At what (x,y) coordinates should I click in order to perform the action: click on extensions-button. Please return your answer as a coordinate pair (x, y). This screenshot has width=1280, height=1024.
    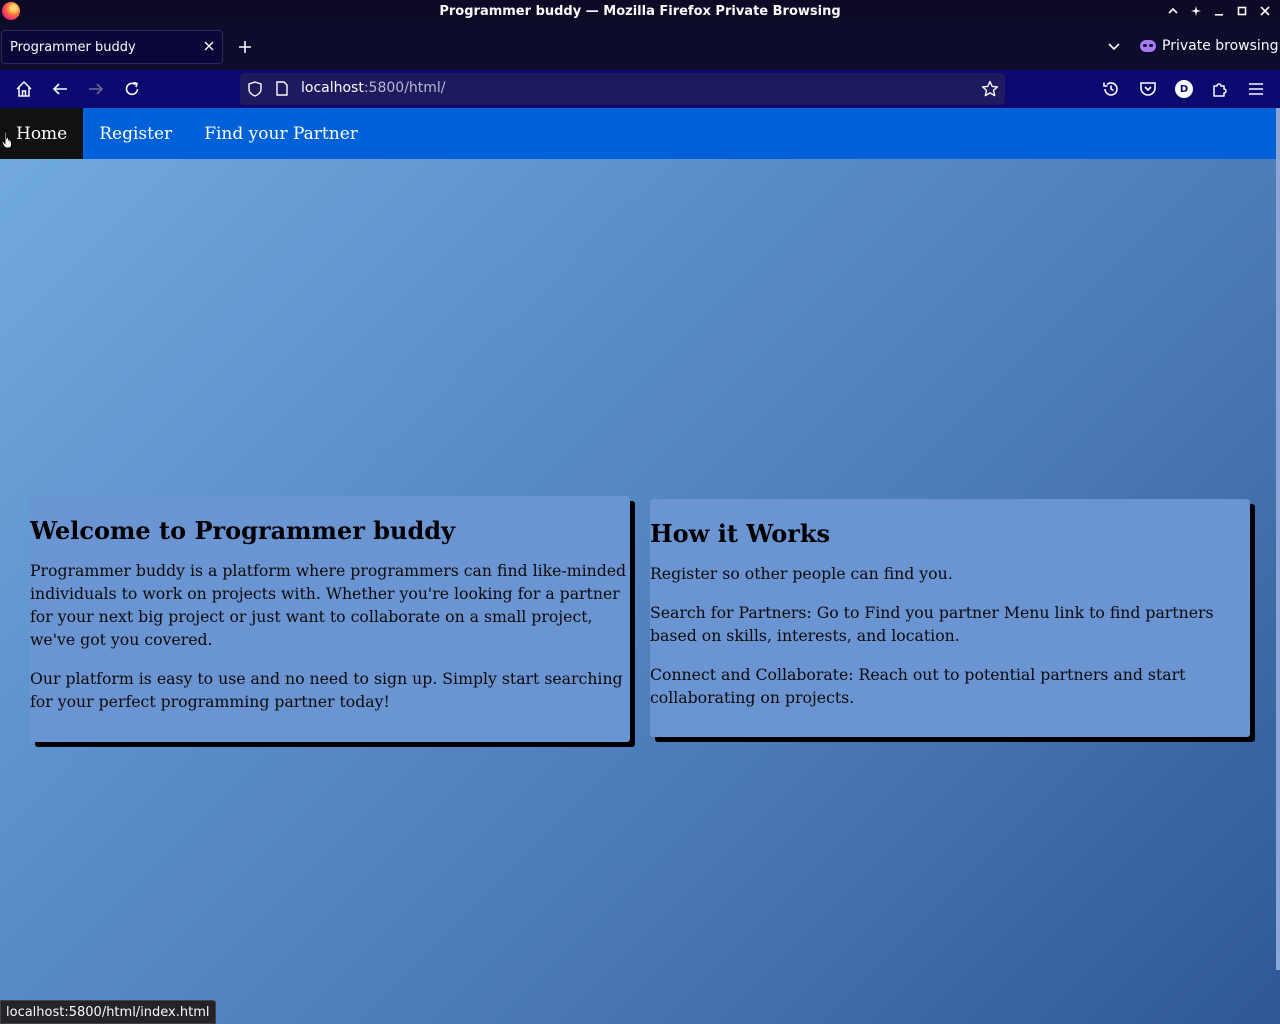
    Looking at the image, I should click on (1220, 89).